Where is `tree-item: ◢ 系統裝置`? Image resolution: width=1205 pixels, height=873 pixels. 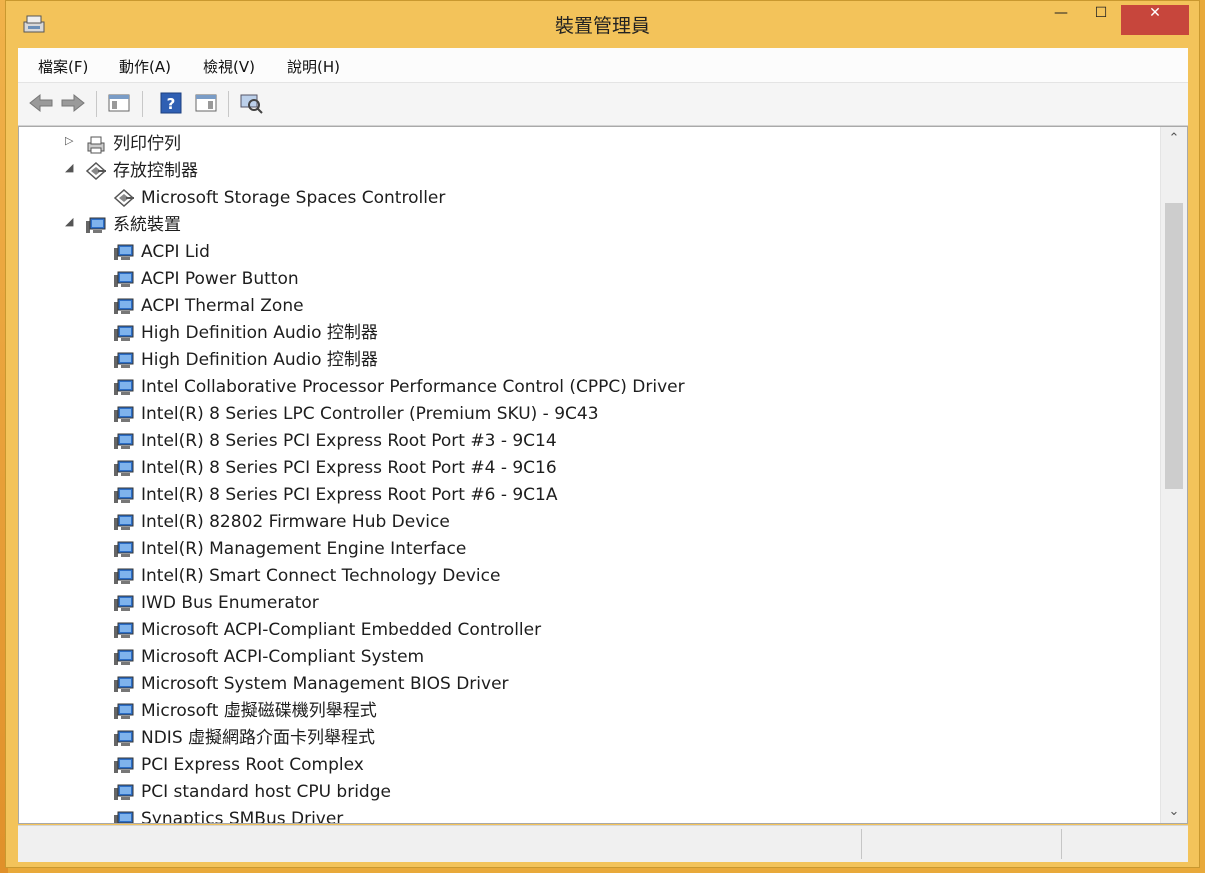
tree-item: ◢ 系統裝置 is located at coordinates (589, 225).